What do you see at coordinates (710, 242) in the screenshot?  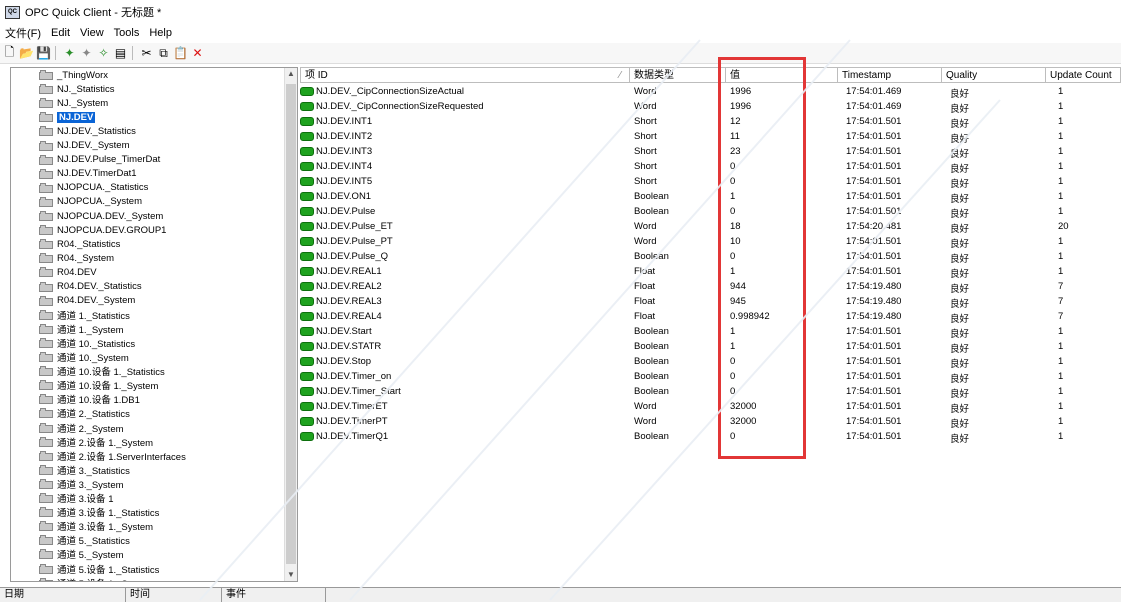 I see `table-row: NJ.DEV.Pulse_PT Word 10 17:54:01.501 良好 1` at bounding box center [710, 242].